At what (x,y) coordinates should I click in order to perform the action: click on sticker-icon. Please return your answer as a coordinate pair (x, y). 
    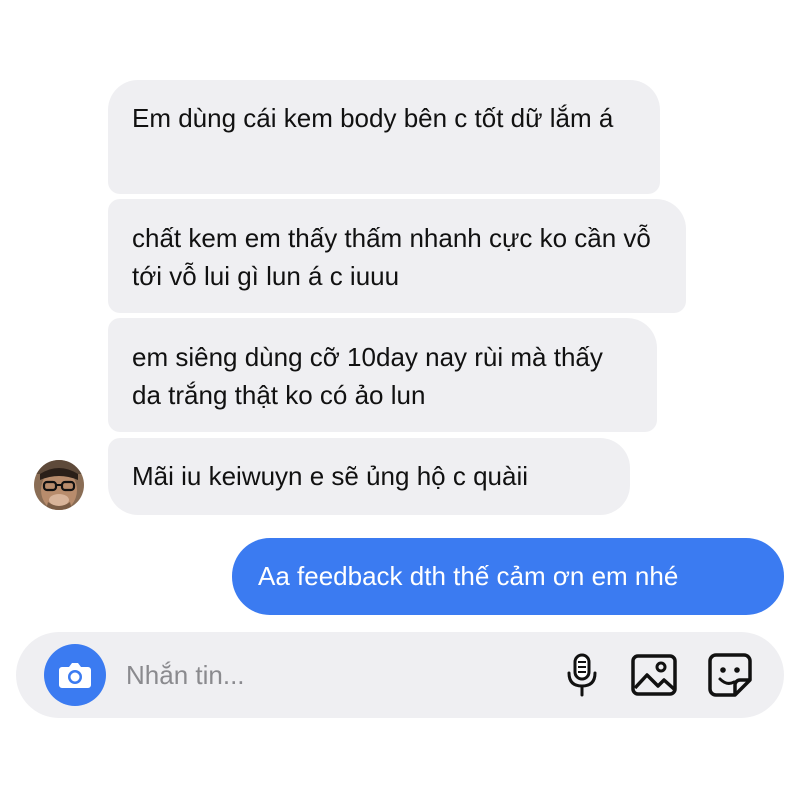
    Looking at the image, I should click on (730, 675).